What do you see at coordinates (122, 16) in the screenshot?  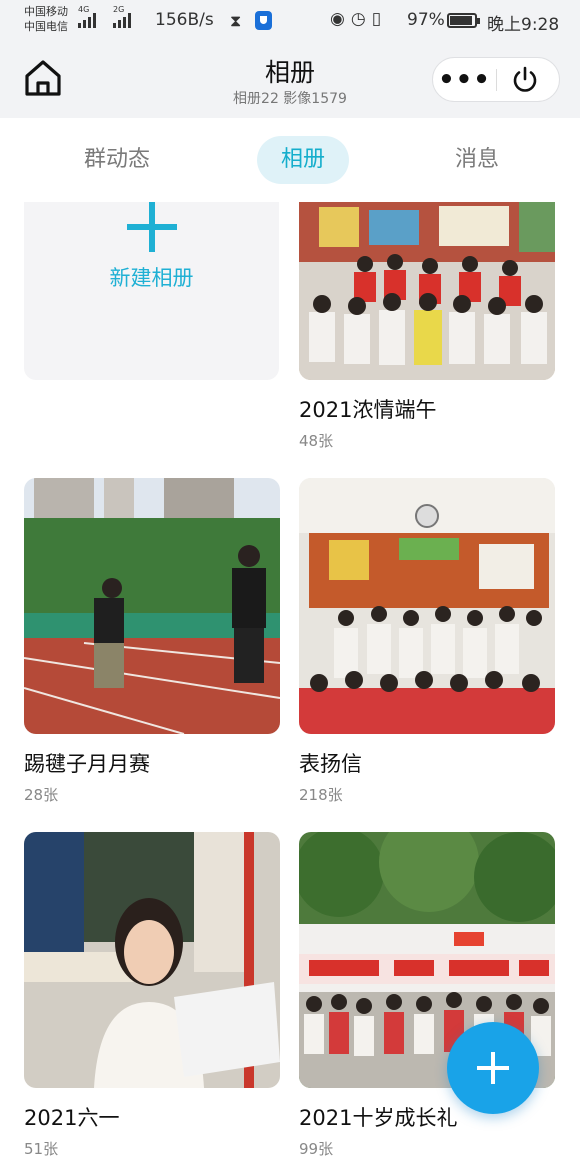 I see `signal-2-icon: 2G` at bounding box center [122, 16].